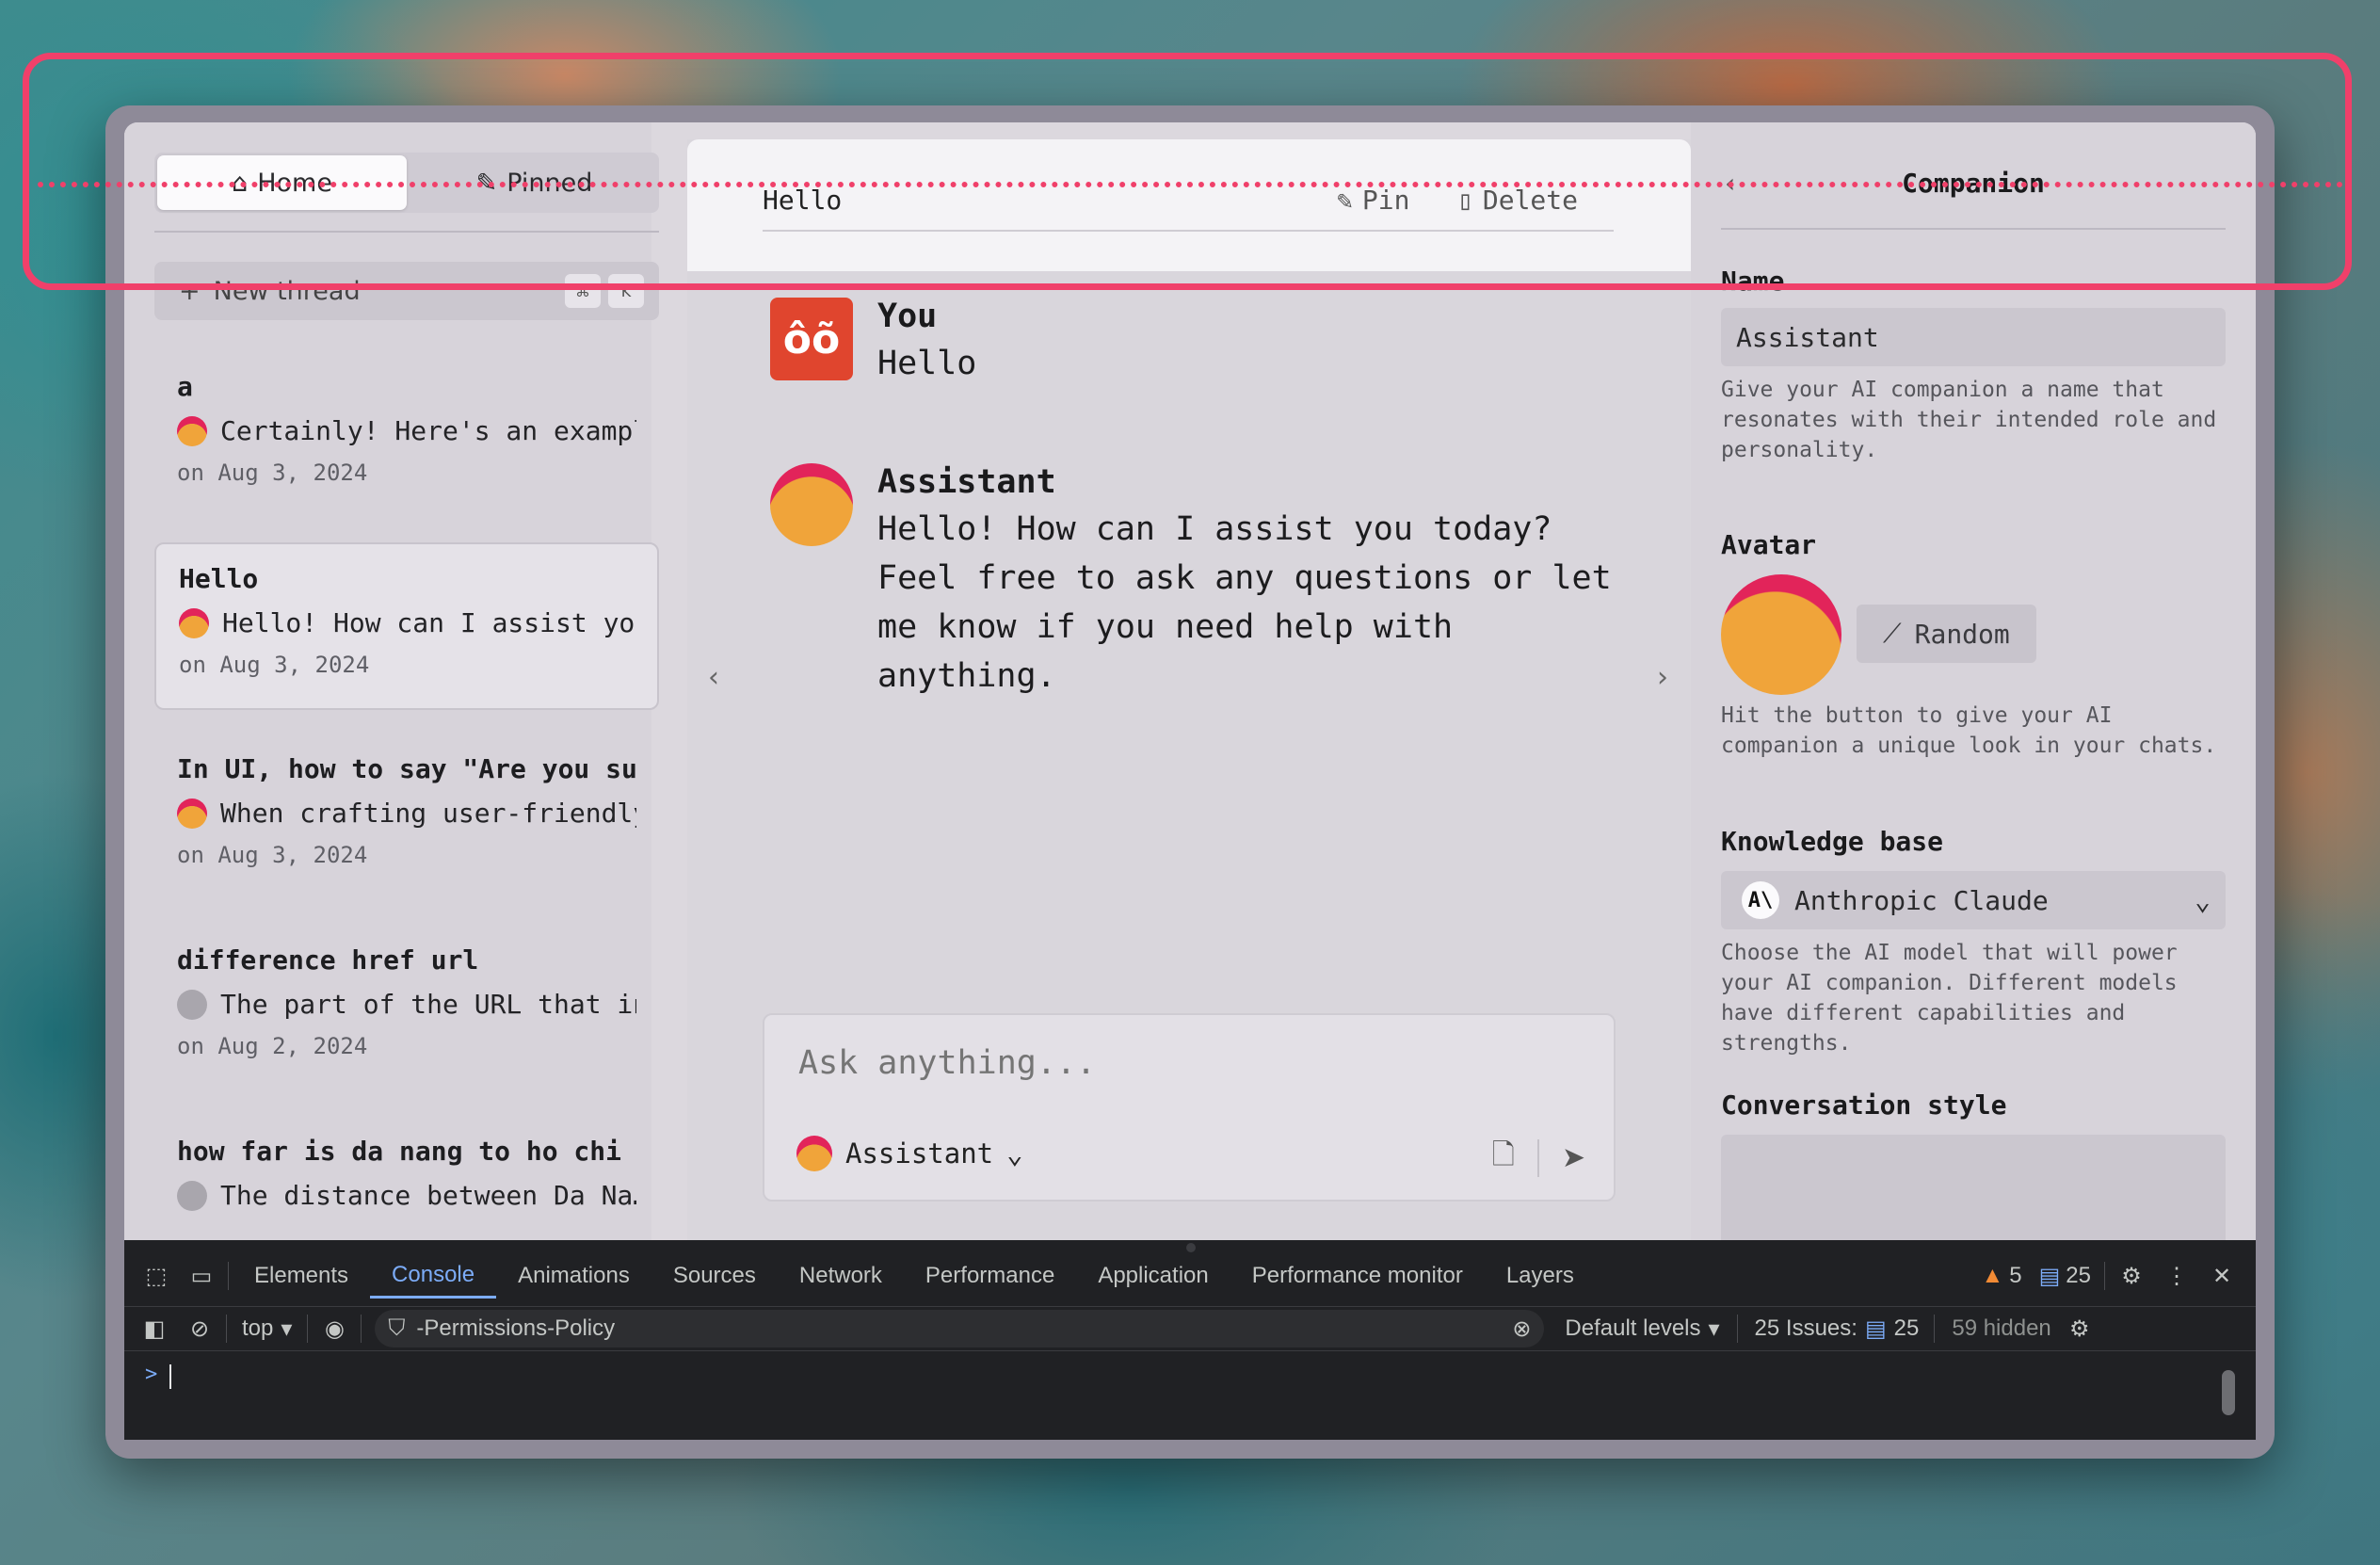 This screenshot has width=2380, height=1565. Describe the element at coordinates (516, 1328) in the screenshot. I see `filter-value: -Permissions-Policy` at that location.